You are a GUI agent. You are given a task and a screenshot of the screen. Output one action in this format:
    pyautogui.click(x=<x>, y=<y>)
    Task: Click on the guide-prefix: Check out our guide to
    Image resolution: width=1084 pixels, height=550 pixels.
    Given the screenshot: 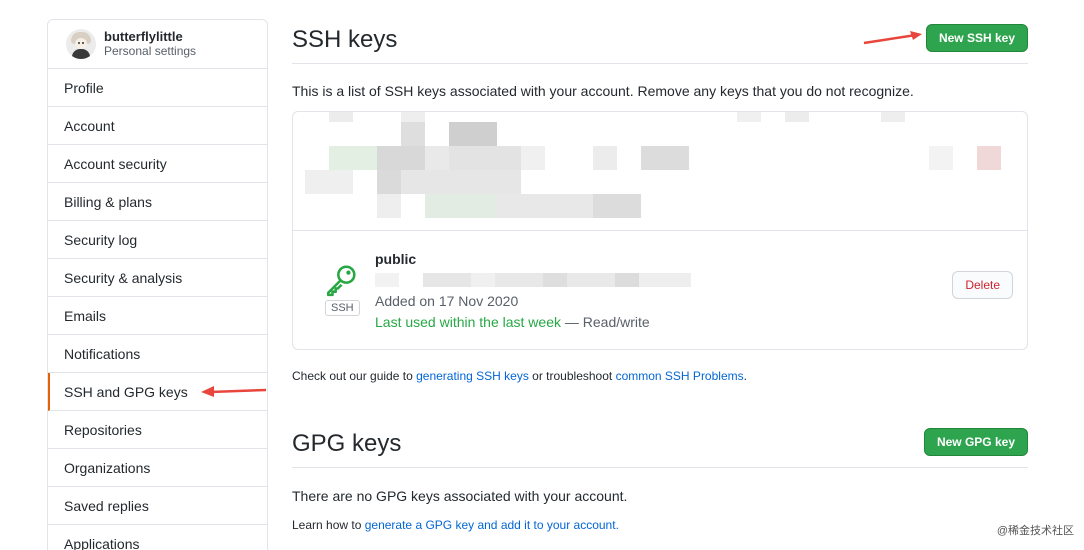 What is the action you would take?
    pyautogui.click(x=352, y=376)
    